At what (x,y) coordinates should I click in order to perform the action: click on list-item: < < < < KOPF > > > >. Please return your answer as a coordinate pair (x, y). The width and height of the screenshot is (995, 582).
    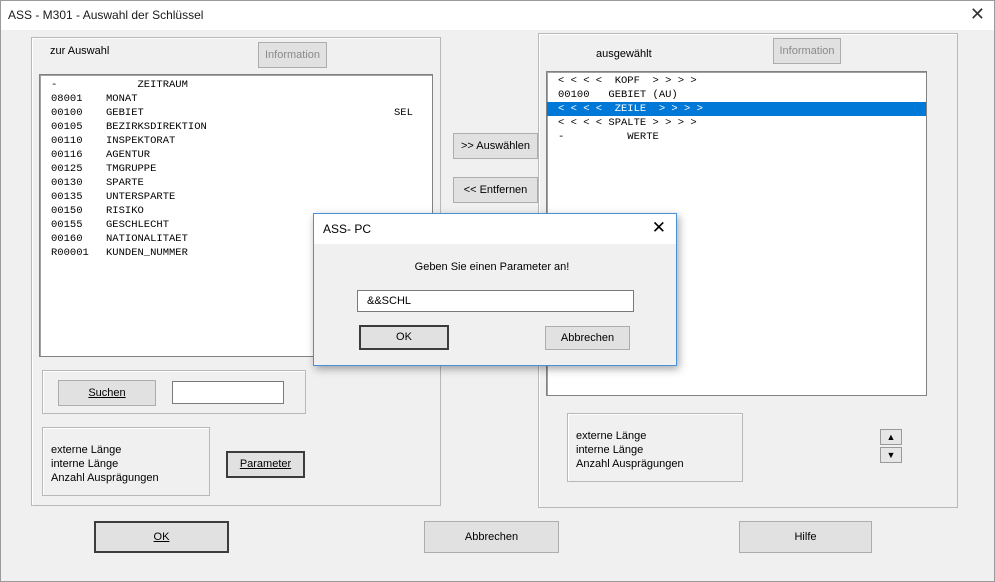
    Looking at the image, I should click on (736, 81).